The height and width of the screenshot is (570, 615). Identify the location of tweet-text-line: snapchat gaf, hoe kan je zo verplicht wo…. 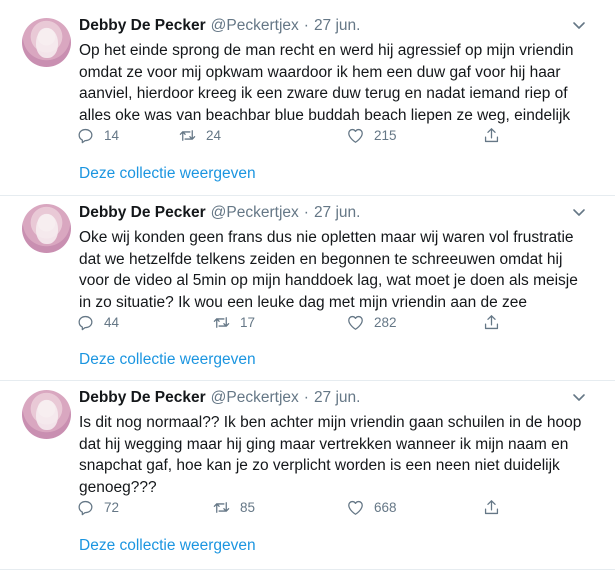
(319, 466).